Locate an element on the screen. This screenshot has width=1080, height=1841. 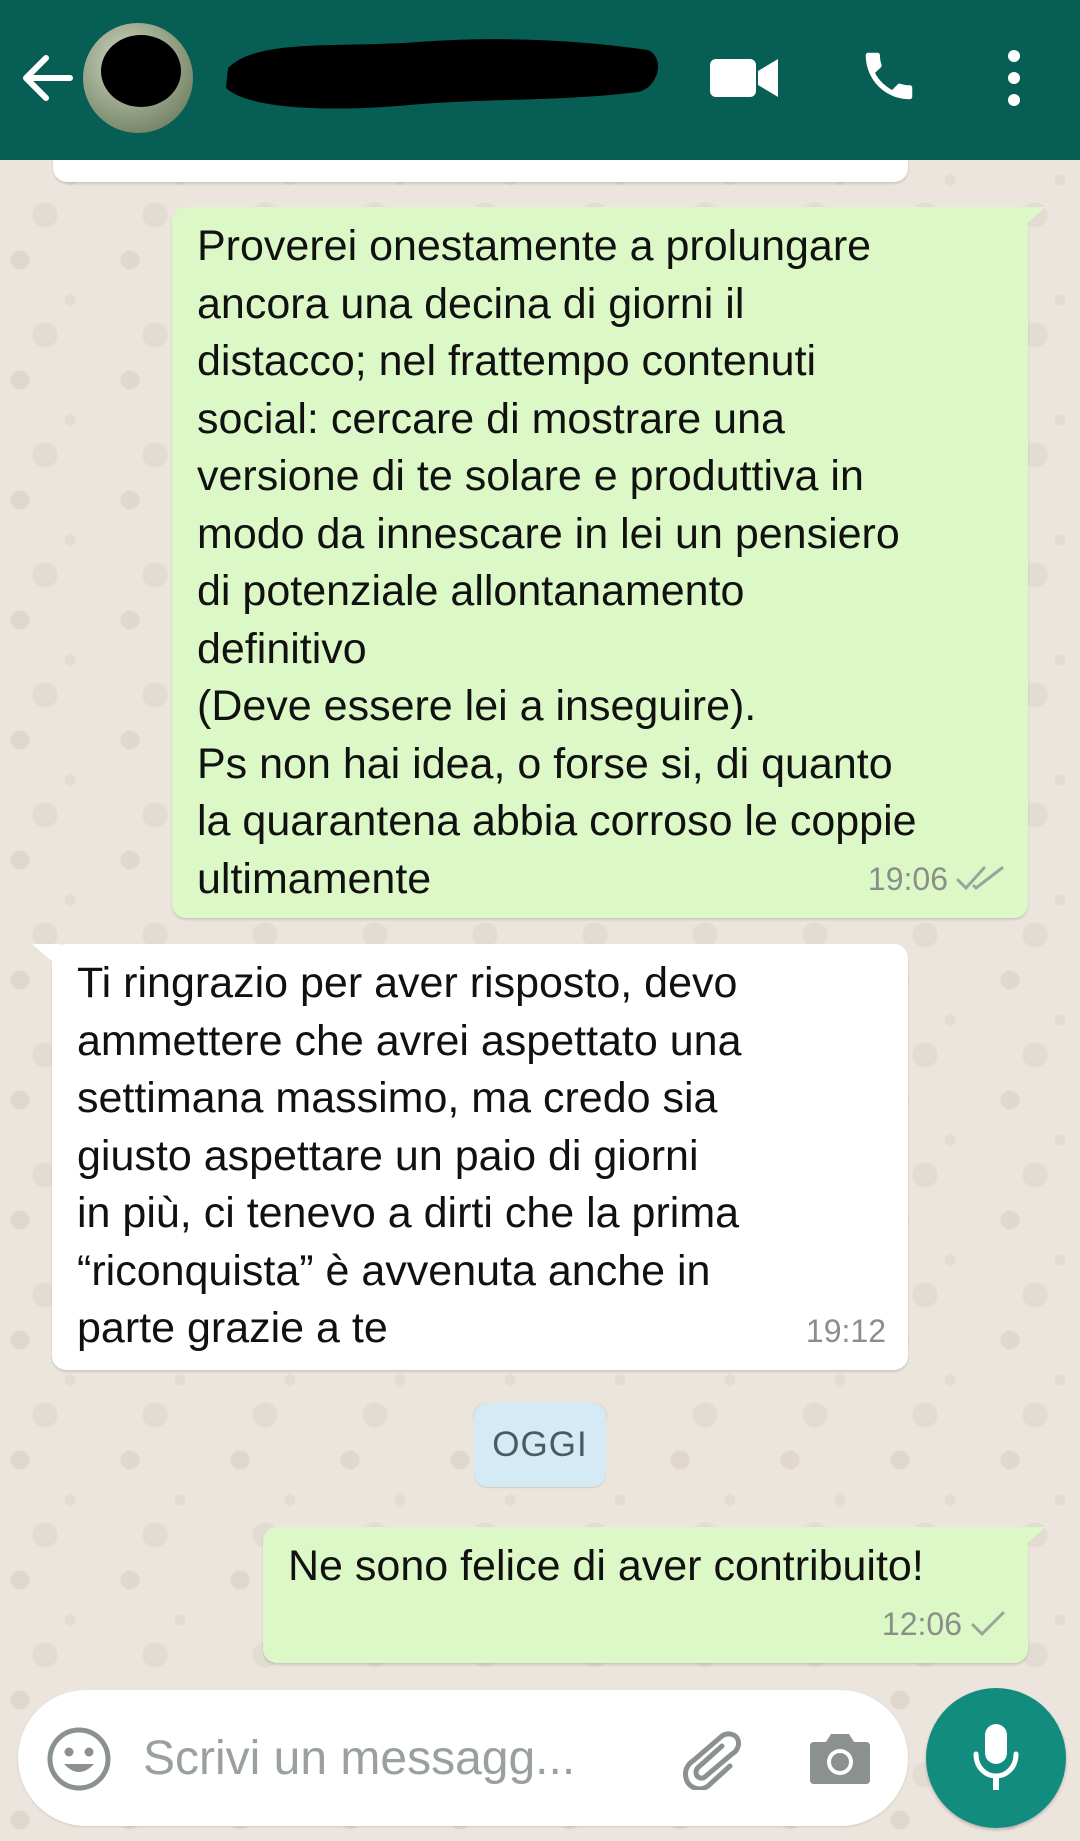
emoji-icon is located at coordinates (79, 1759).